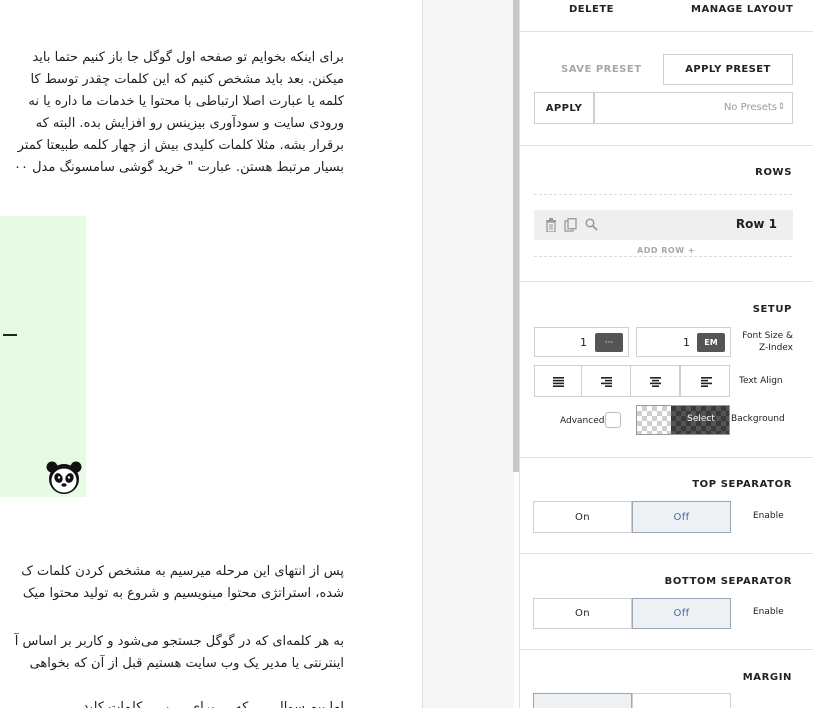  Describe the element at coordinates (591, 9) in the screenshot. I see `delete-button: DELETE` at that location.